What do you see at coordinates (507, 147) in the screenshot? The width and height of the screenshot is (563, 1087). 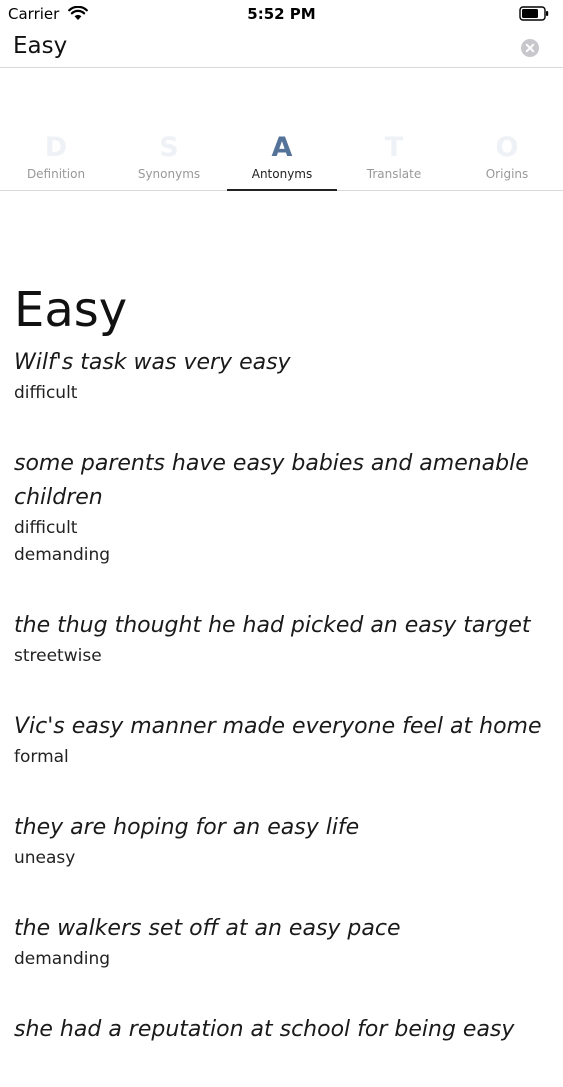 I see `tab-letter: O` at bounding box center [507, 147].